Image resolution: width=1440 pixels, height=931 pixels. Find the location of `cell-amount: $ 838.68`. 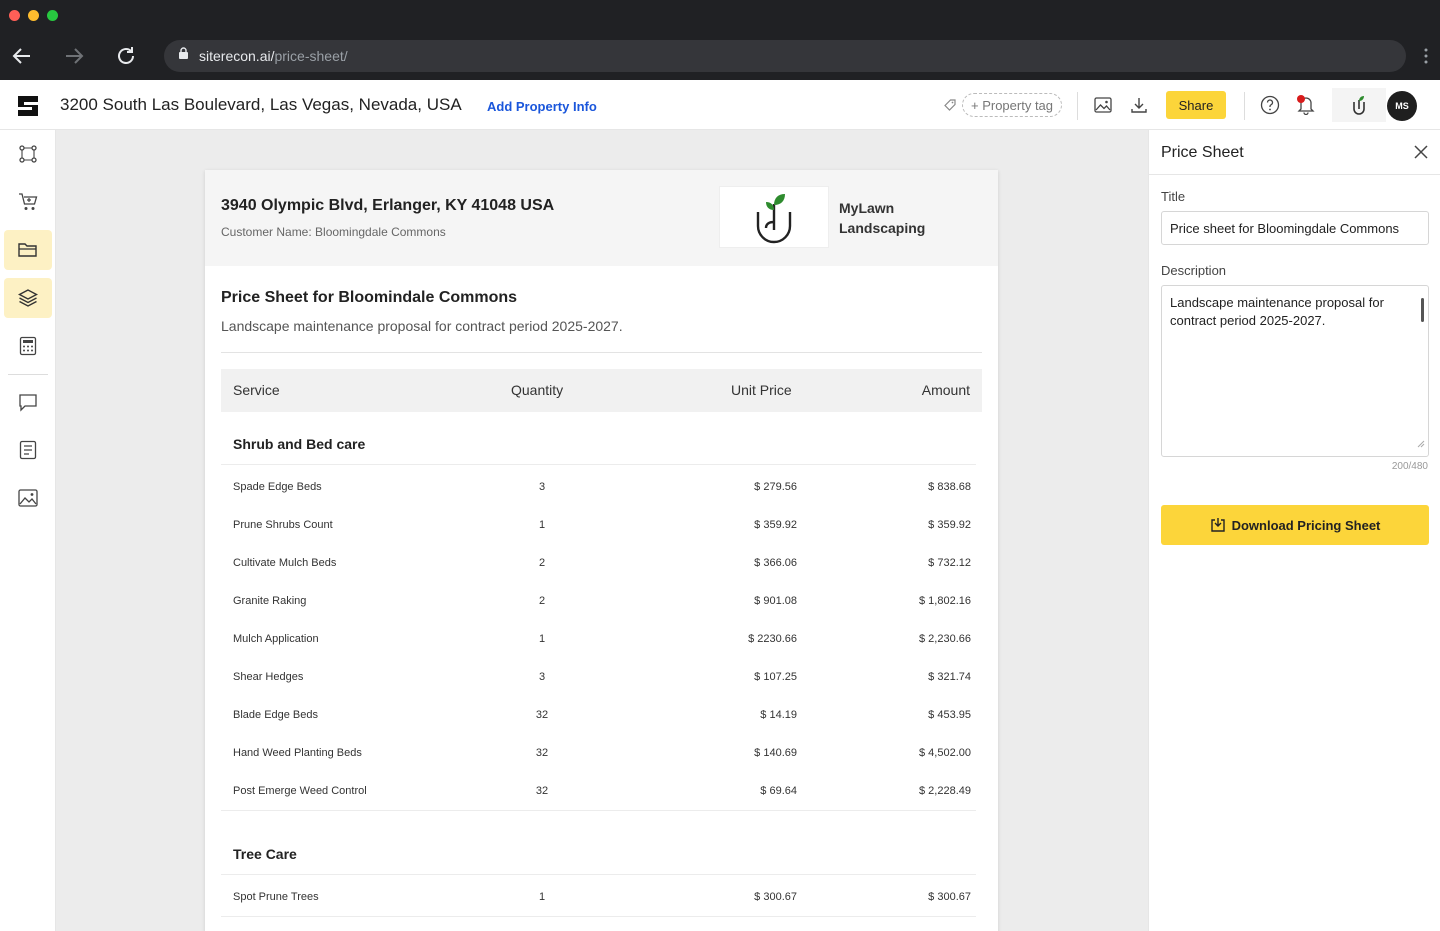

cell-amount: $ 838.68 is located at coordinates (949, 487).